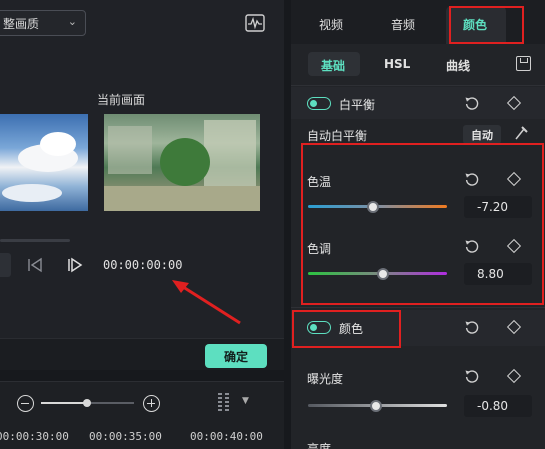 The height and width of the screenshot is (449, 545). What do you see at coordinates (319, 182) in the screenshot?
I see `temperature-label: 色温` at bounding box center [319, 182].